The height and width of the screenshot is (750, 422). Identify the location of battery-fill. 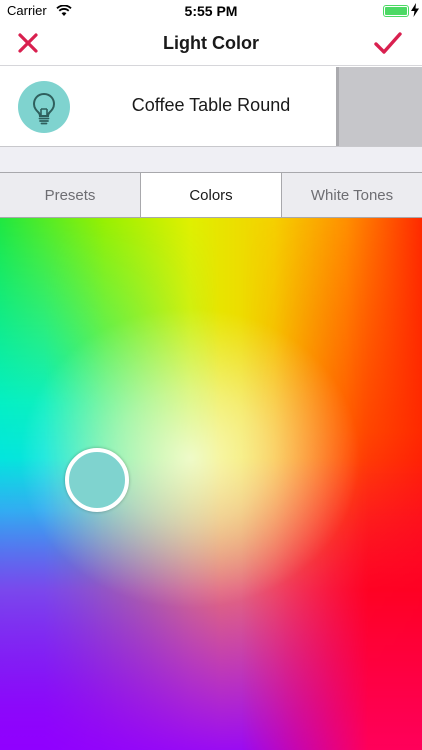
(396, 11).